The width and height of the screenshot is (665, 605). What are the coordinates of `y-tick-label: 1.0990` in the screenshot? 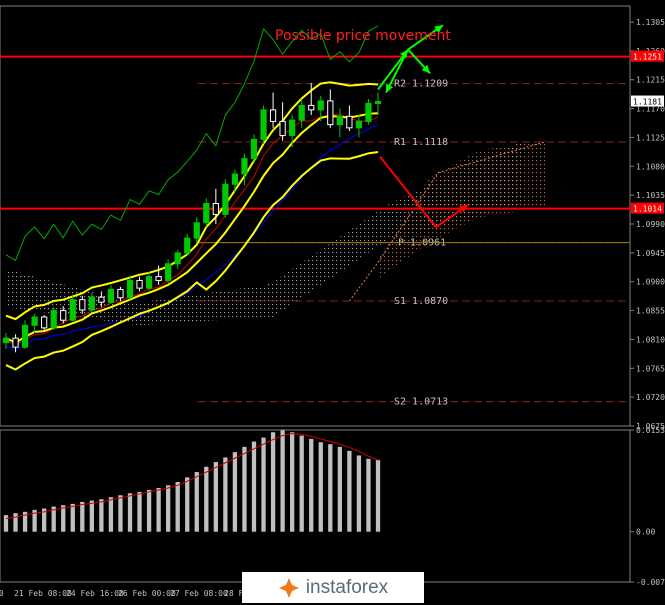 It's located at (650, 224).